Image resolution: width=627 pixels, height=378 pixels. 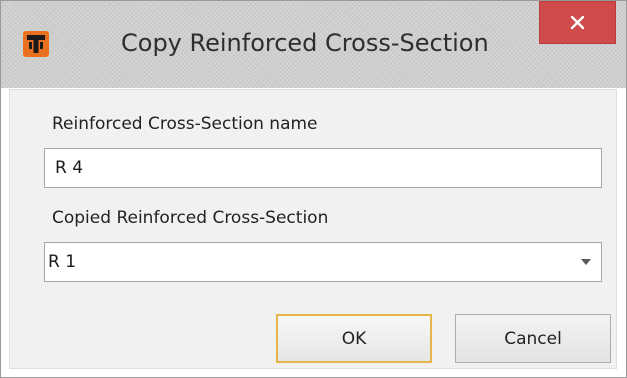 I want to click on cancel-button: Cancel, so click(x=533, y=338).